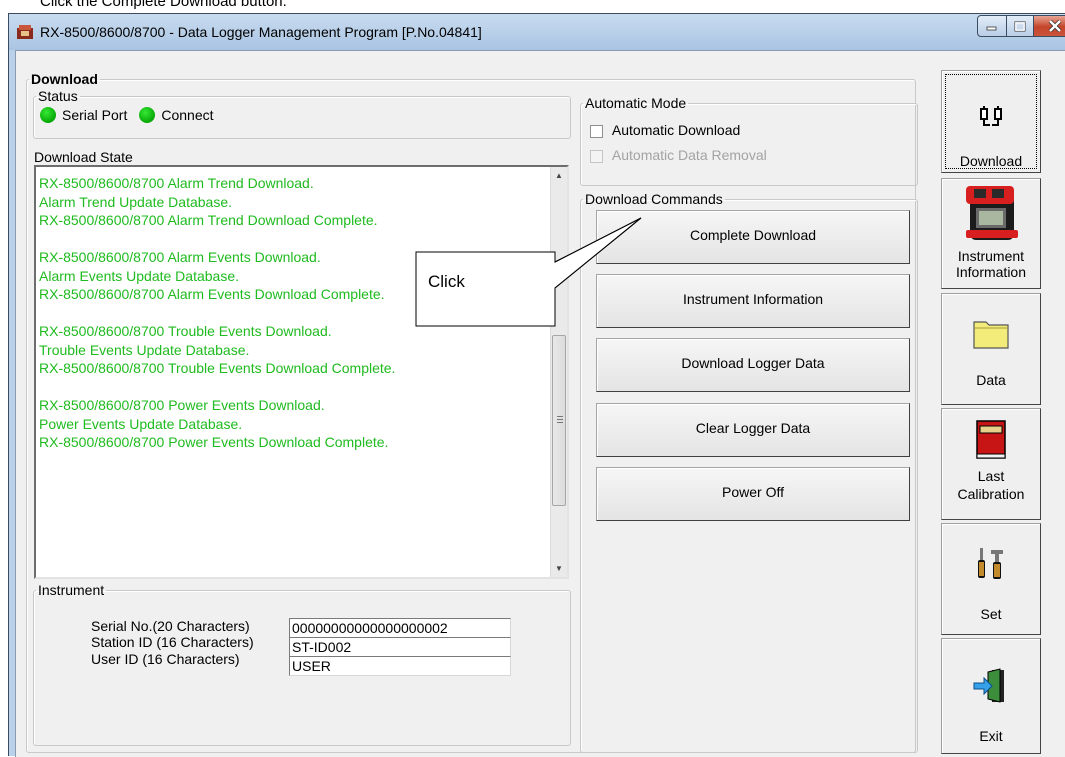 This screenshot has width=1065, height=757. What do you see at coordinates (596, 131) in the screenshot?
I see `automatic-download-checkbox` at bounding box center [596, 131].